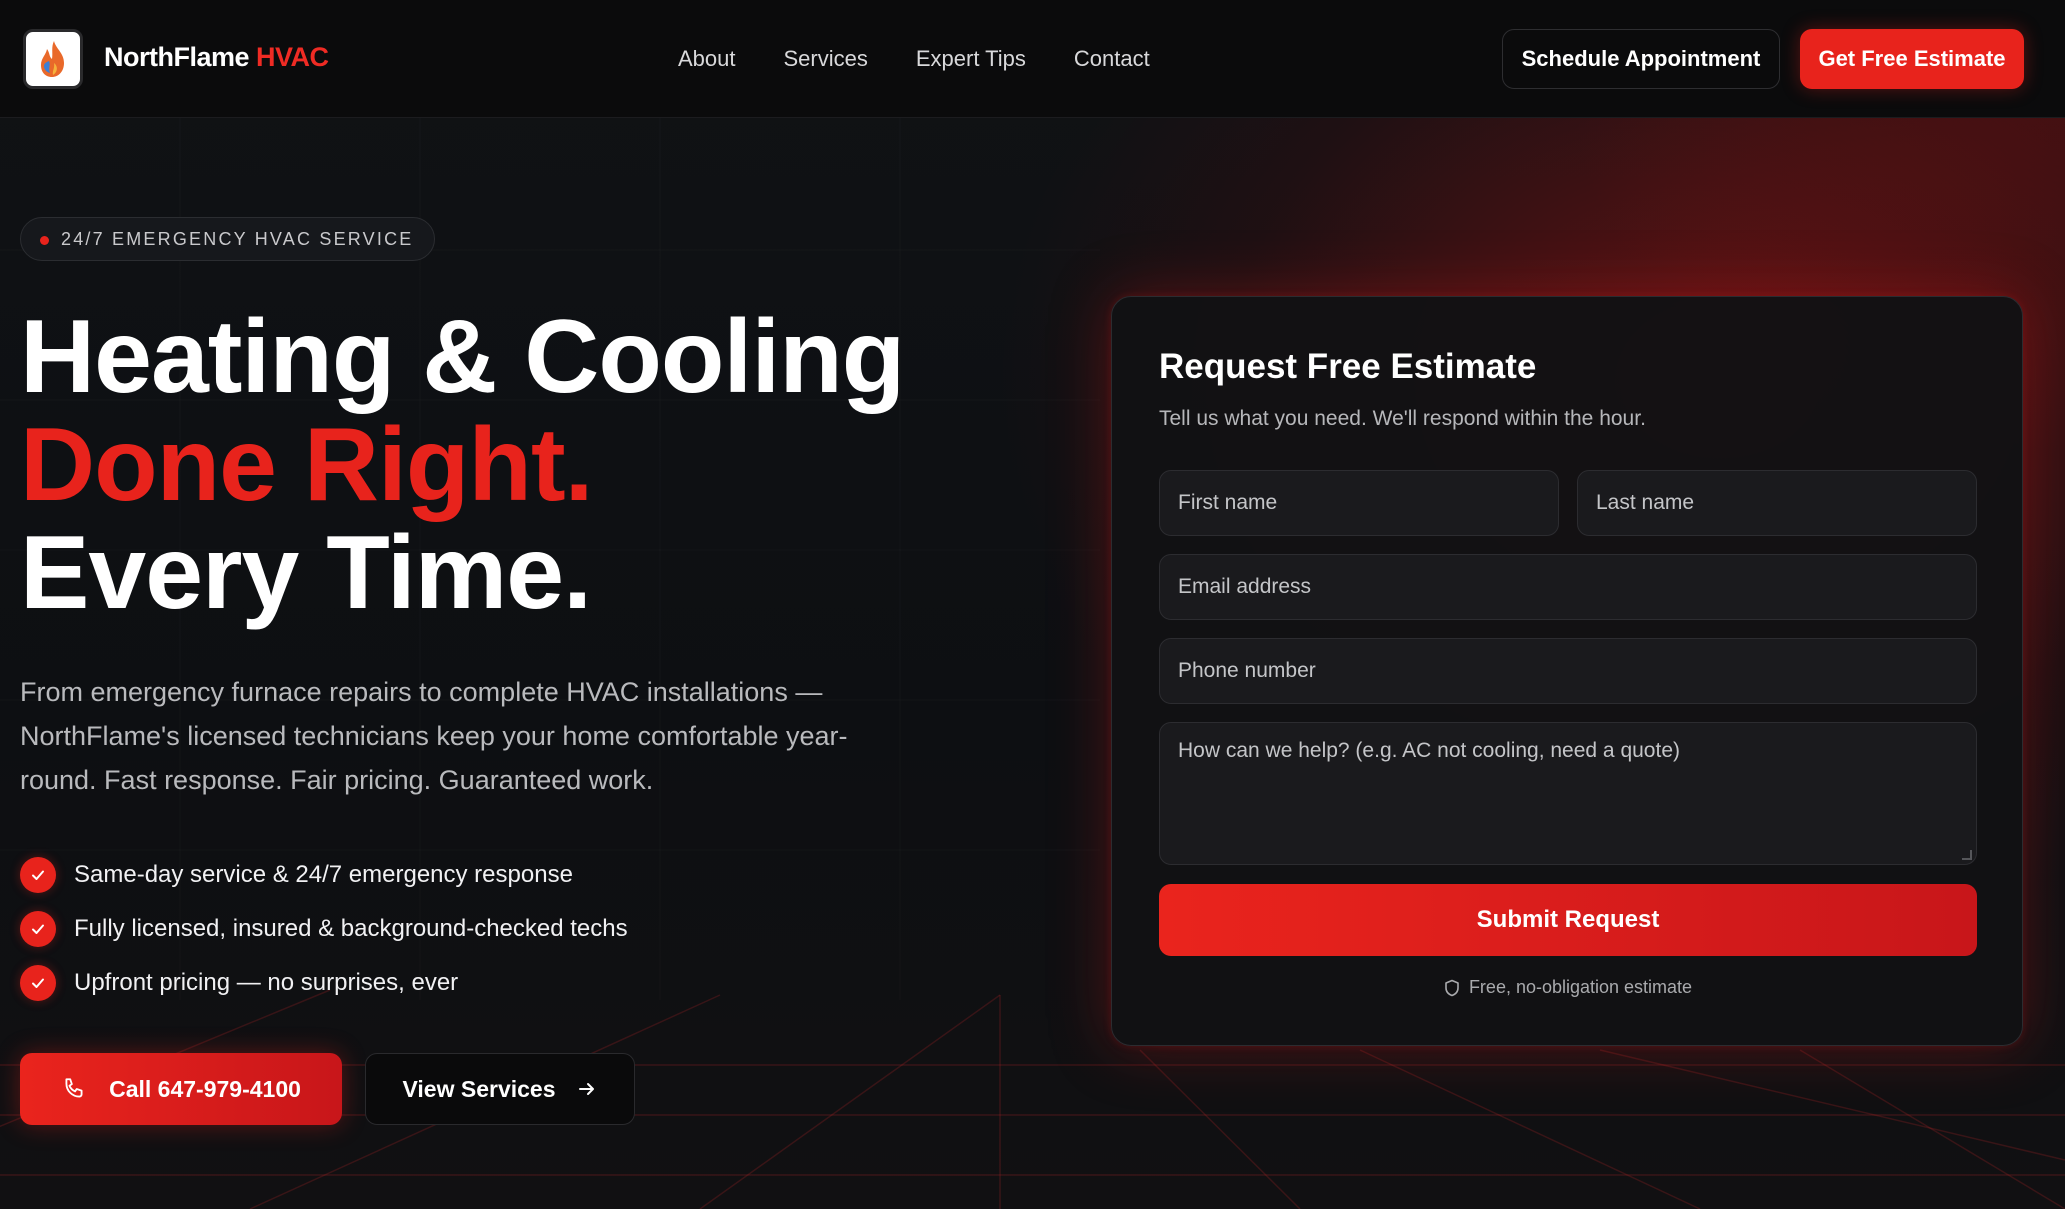  Describe the element at coordinates (1359, 503) in the screenshot. I see `first-name-input: First name` at that location.